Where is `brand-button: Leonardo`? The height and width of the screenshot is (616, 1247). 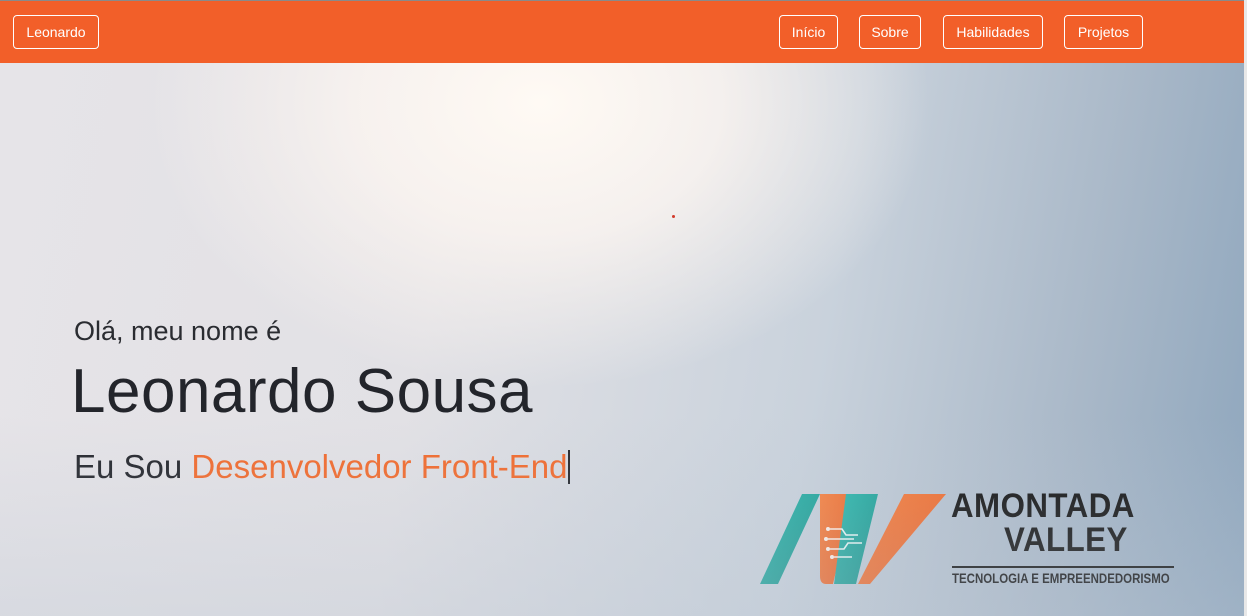 brand-button: Leonardo is located at coordinates (56, 32).